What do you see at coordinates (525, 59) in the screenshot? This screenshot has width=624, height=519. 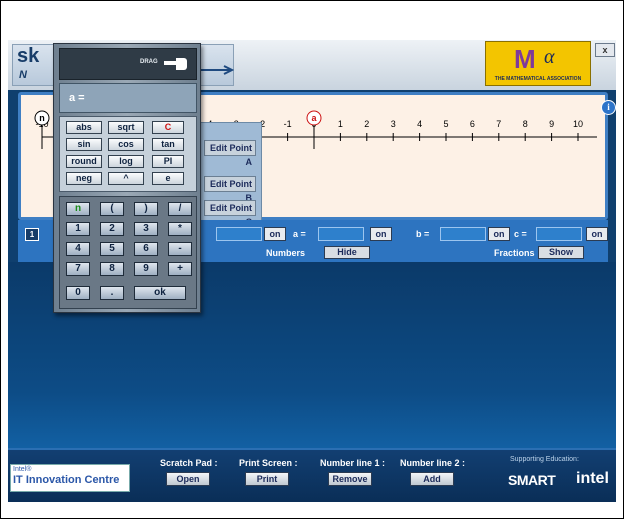 I see `ma-m-glyph: M` at bounding box center [525, 59].